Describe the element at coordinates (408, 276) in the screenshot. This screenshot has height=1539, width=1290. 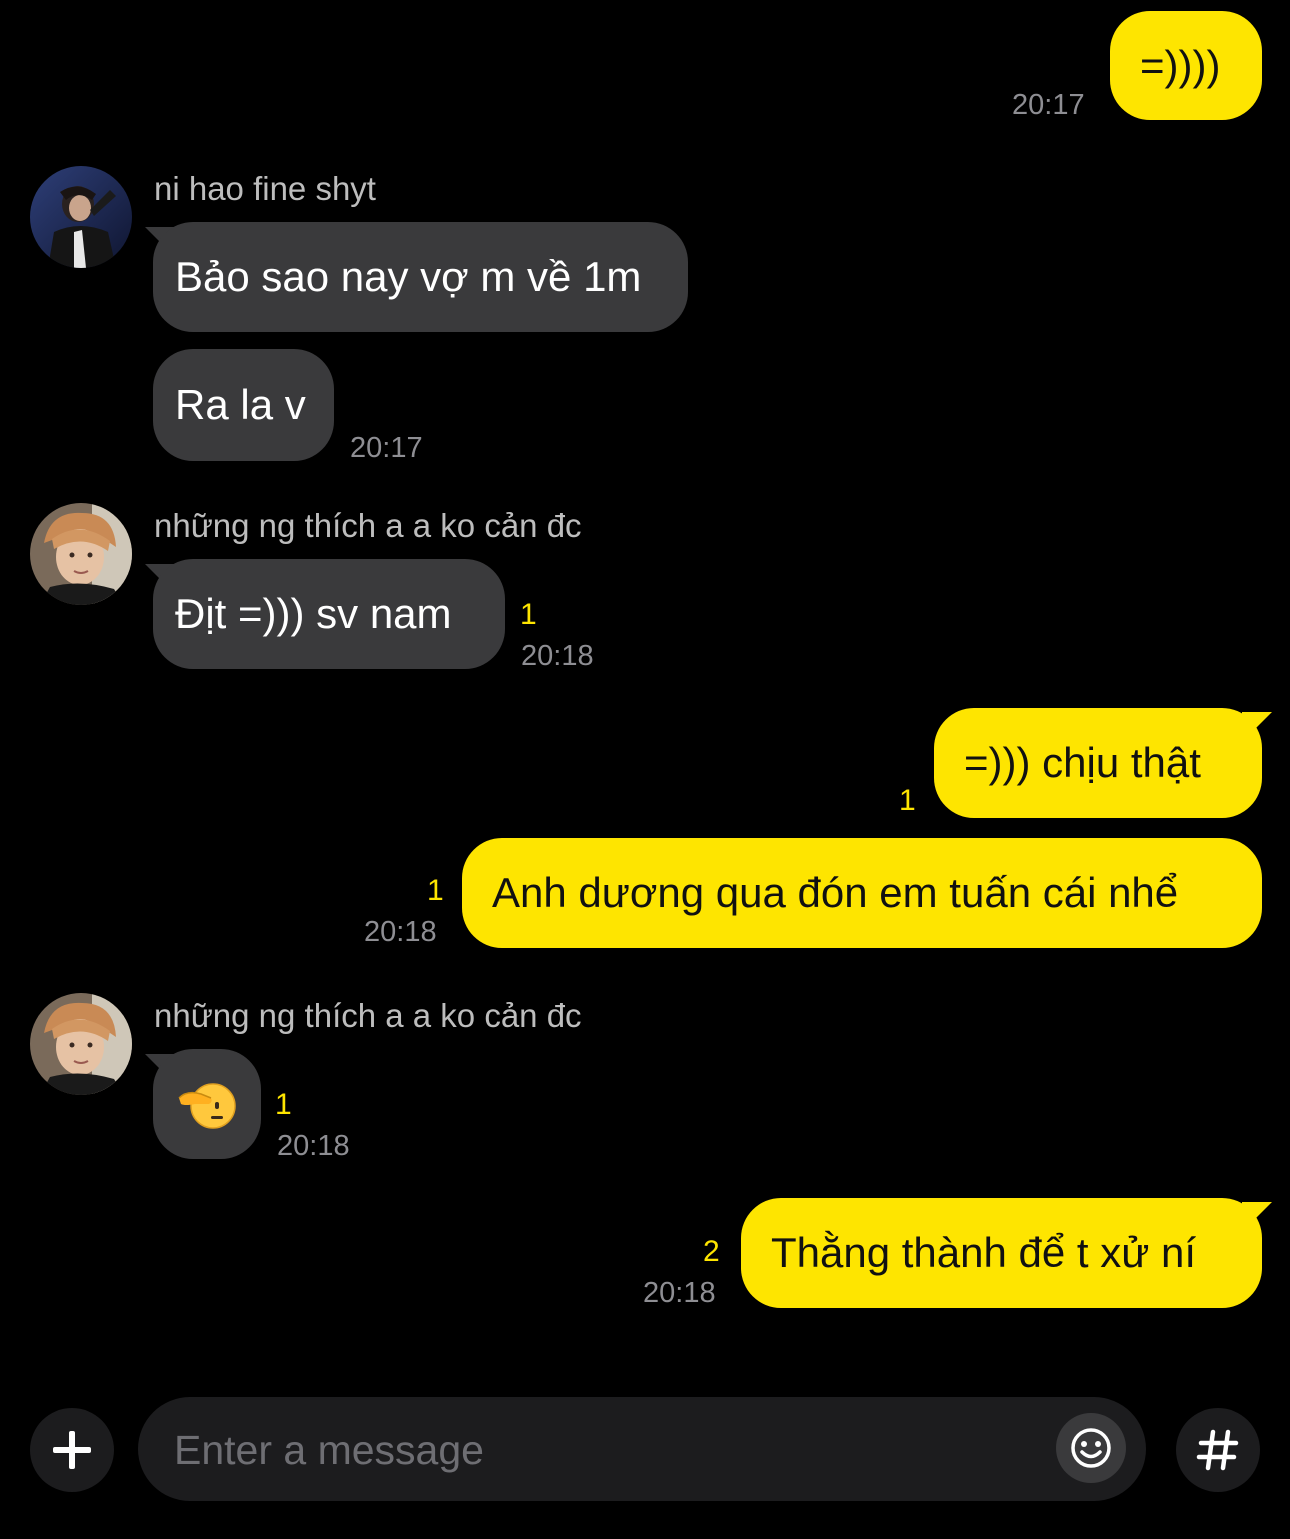
I see `message-text: Bảo sao nay vợ m về 1m` at that location.